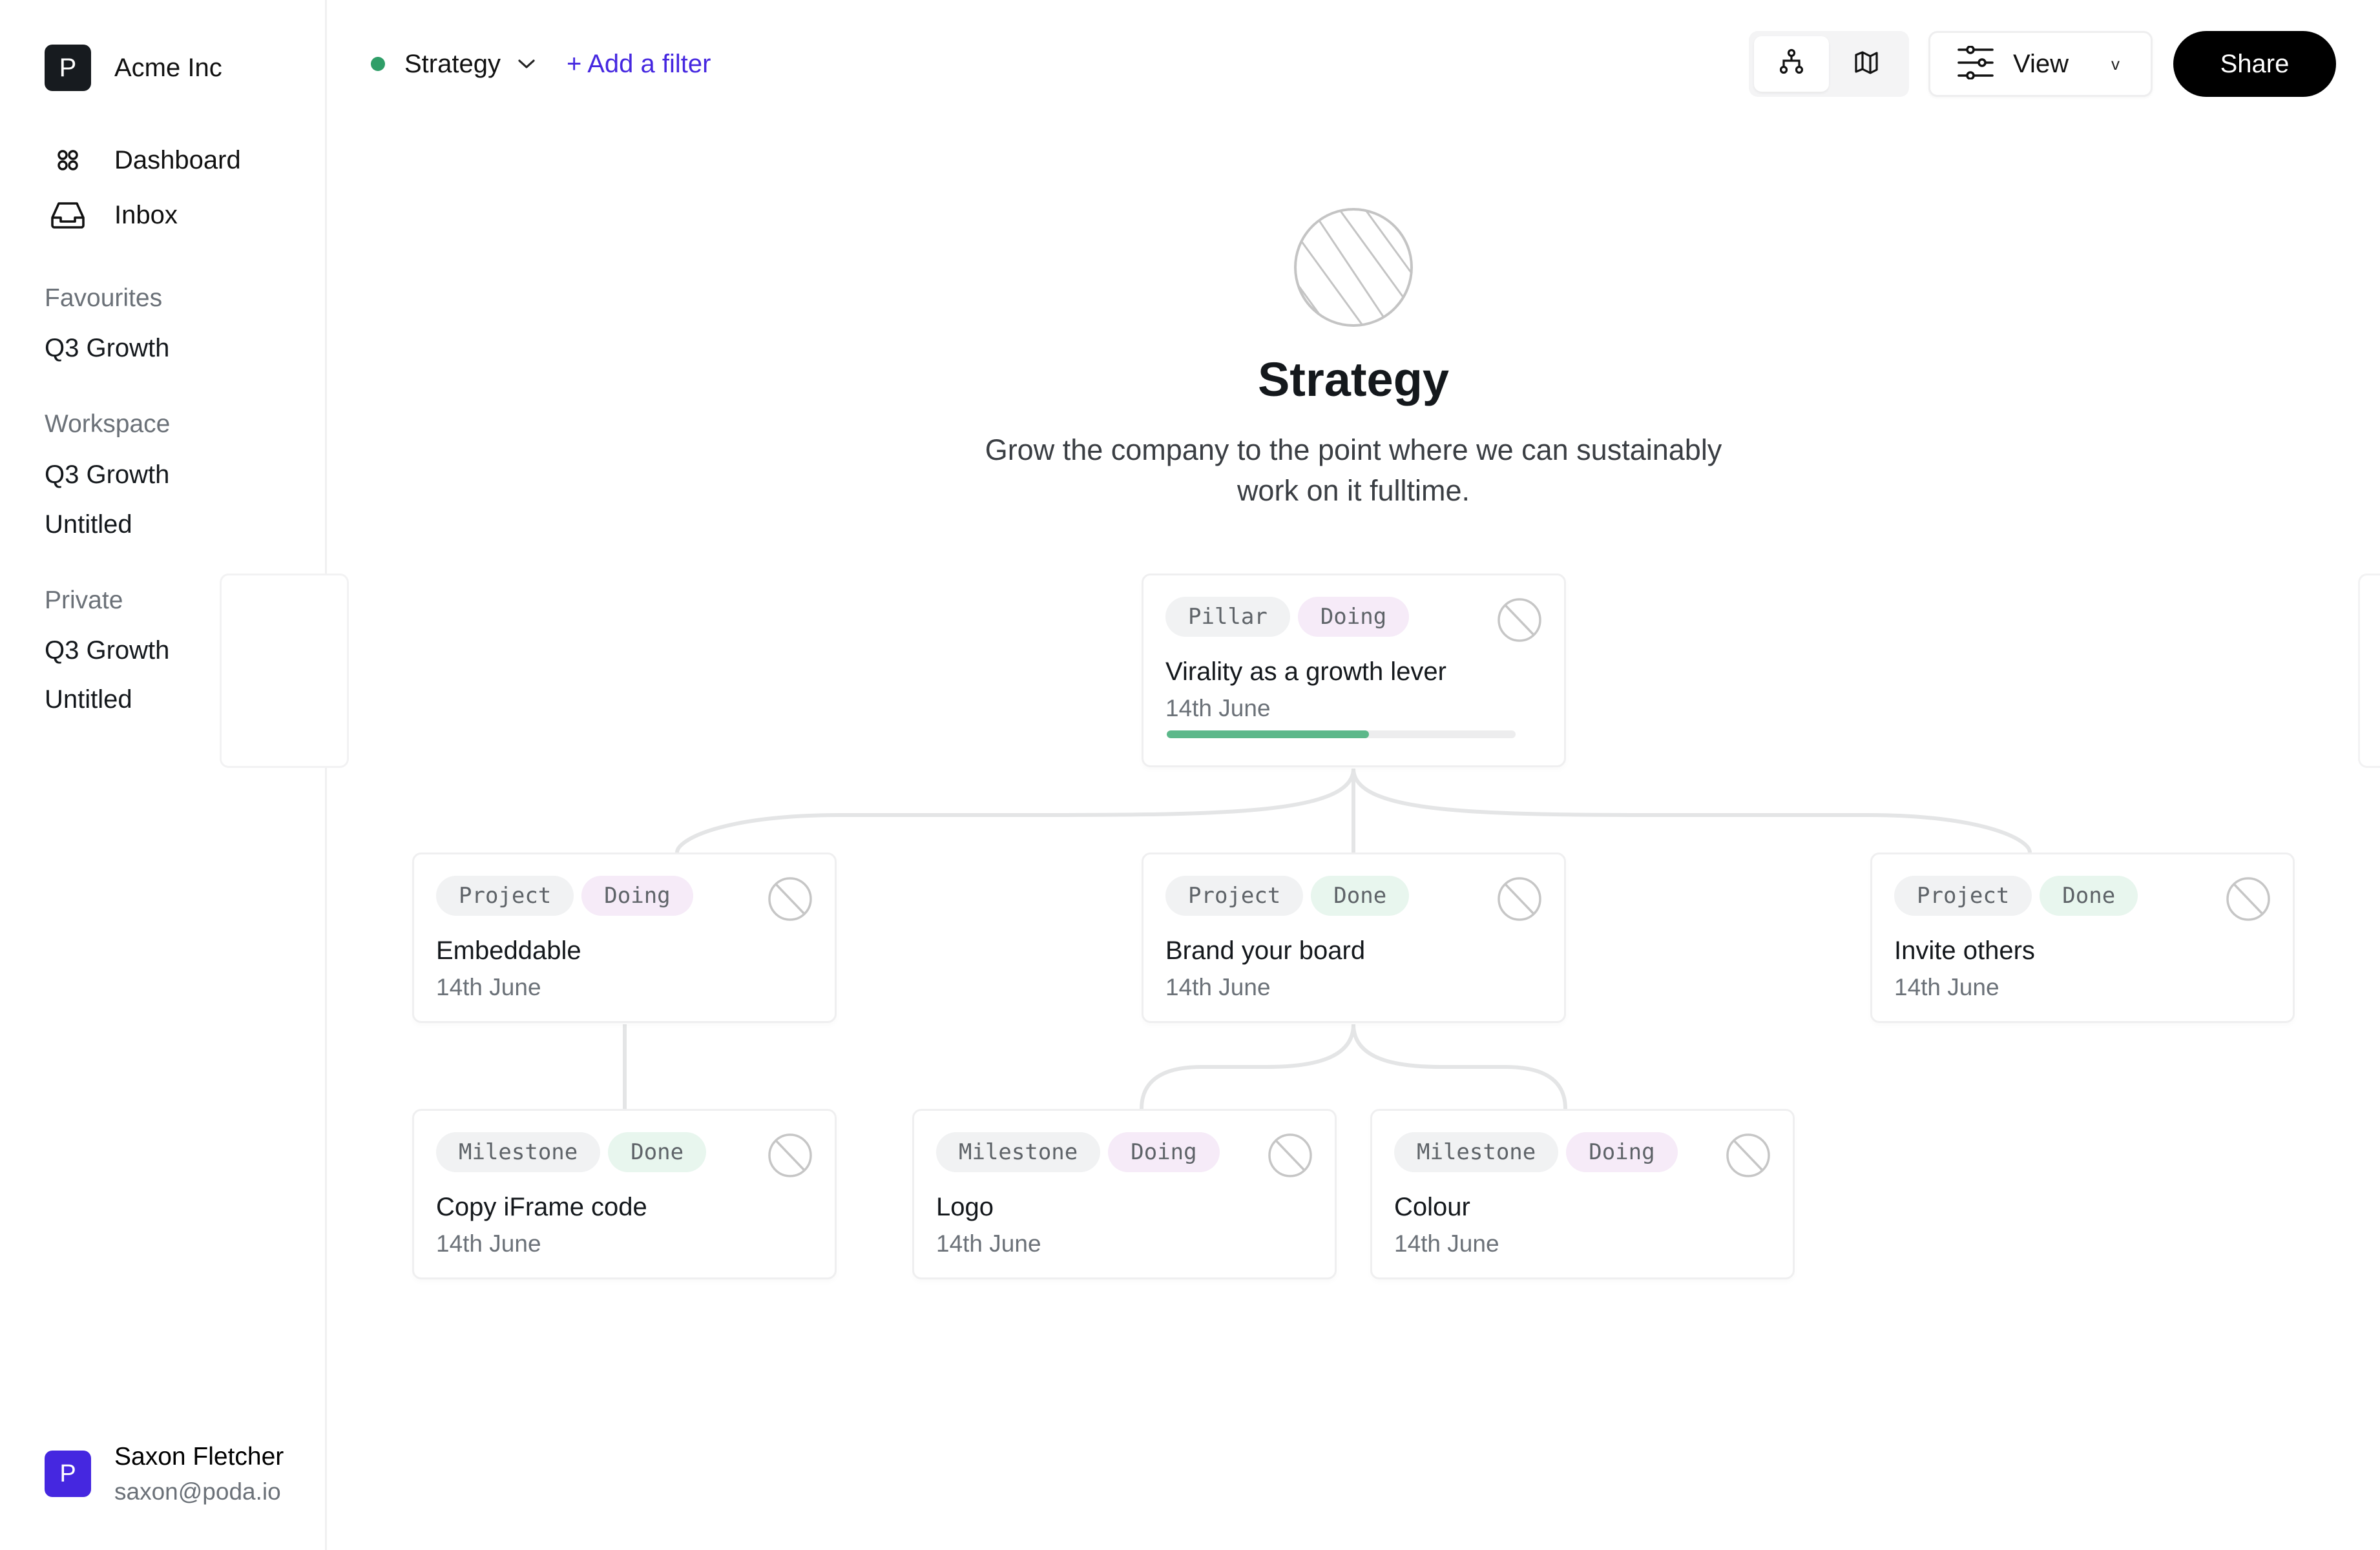 The image size is (2380, 1550). I want to click on board-status-dot, so click(378, 64).